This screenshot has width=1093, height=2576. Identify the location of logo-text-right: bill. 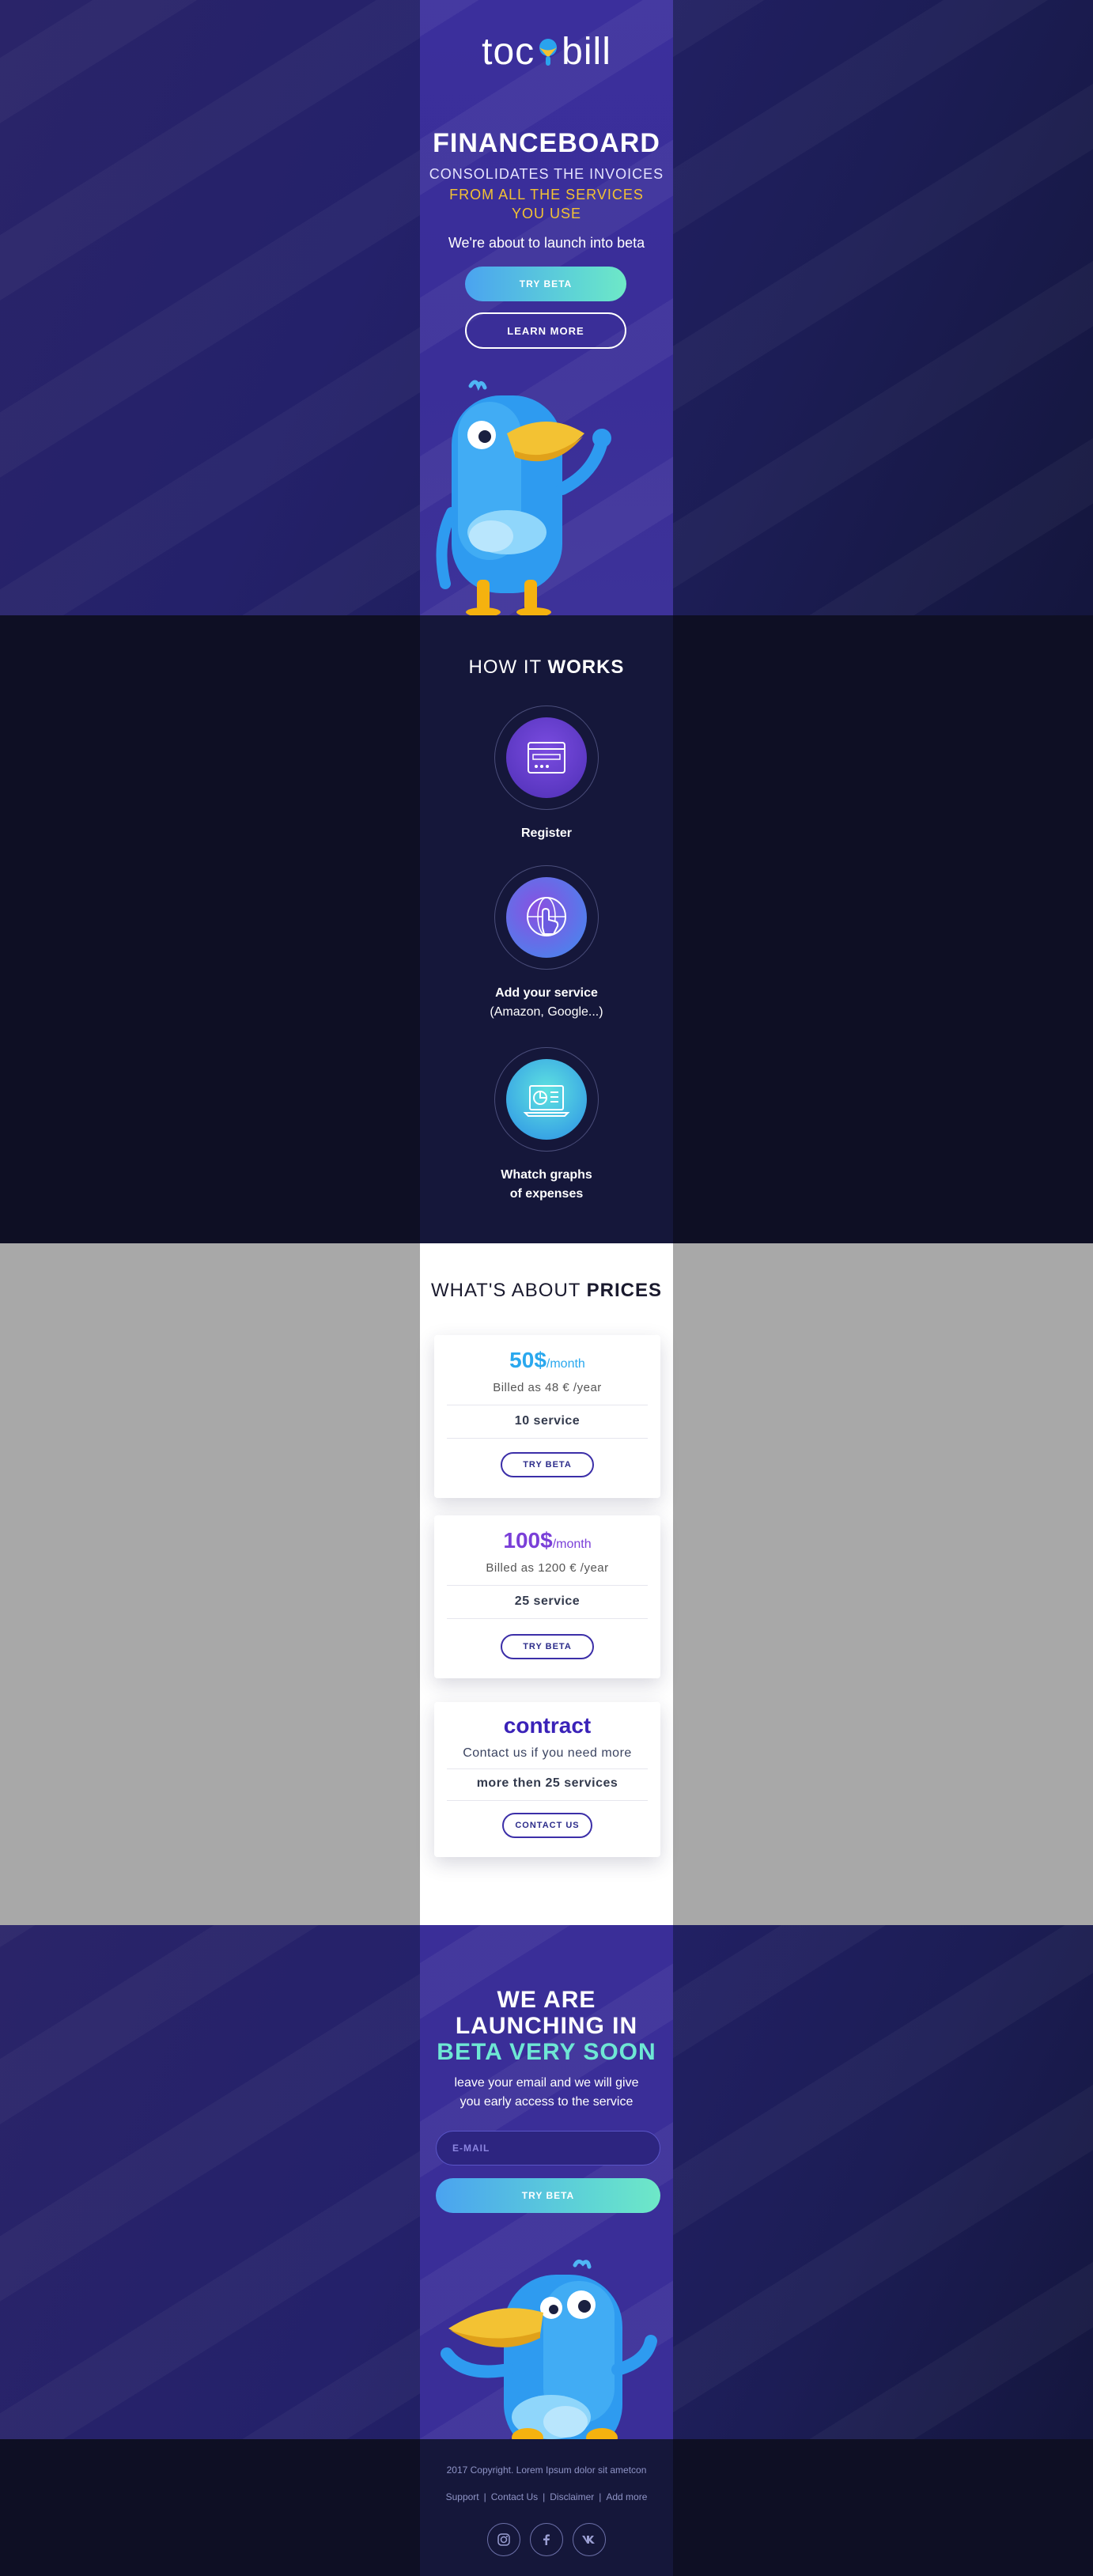
(586, 52).